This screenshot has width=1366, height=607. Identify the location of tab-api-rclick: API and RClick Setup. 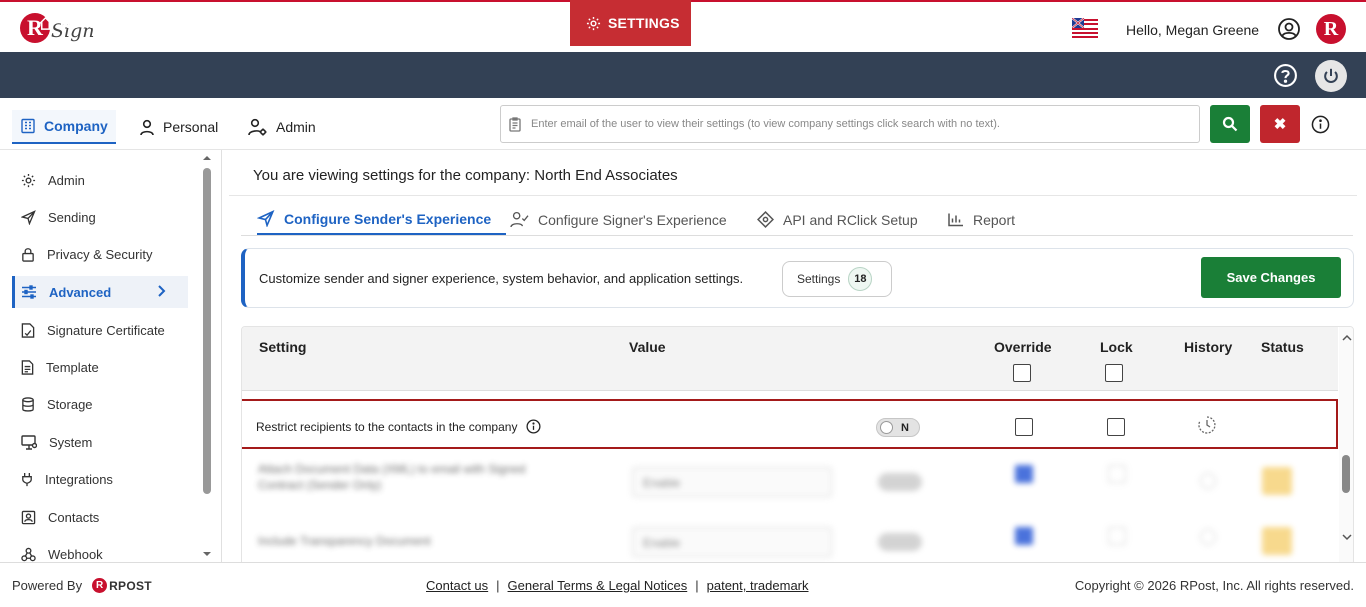
(837, 219).